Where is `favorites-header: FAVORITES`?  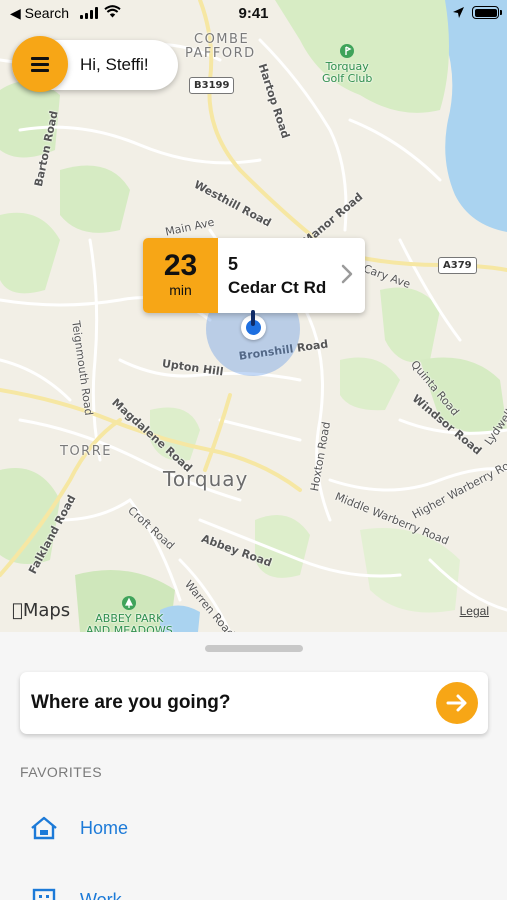
favorites-header: FAVORITES is located at coordinates (61, 772).